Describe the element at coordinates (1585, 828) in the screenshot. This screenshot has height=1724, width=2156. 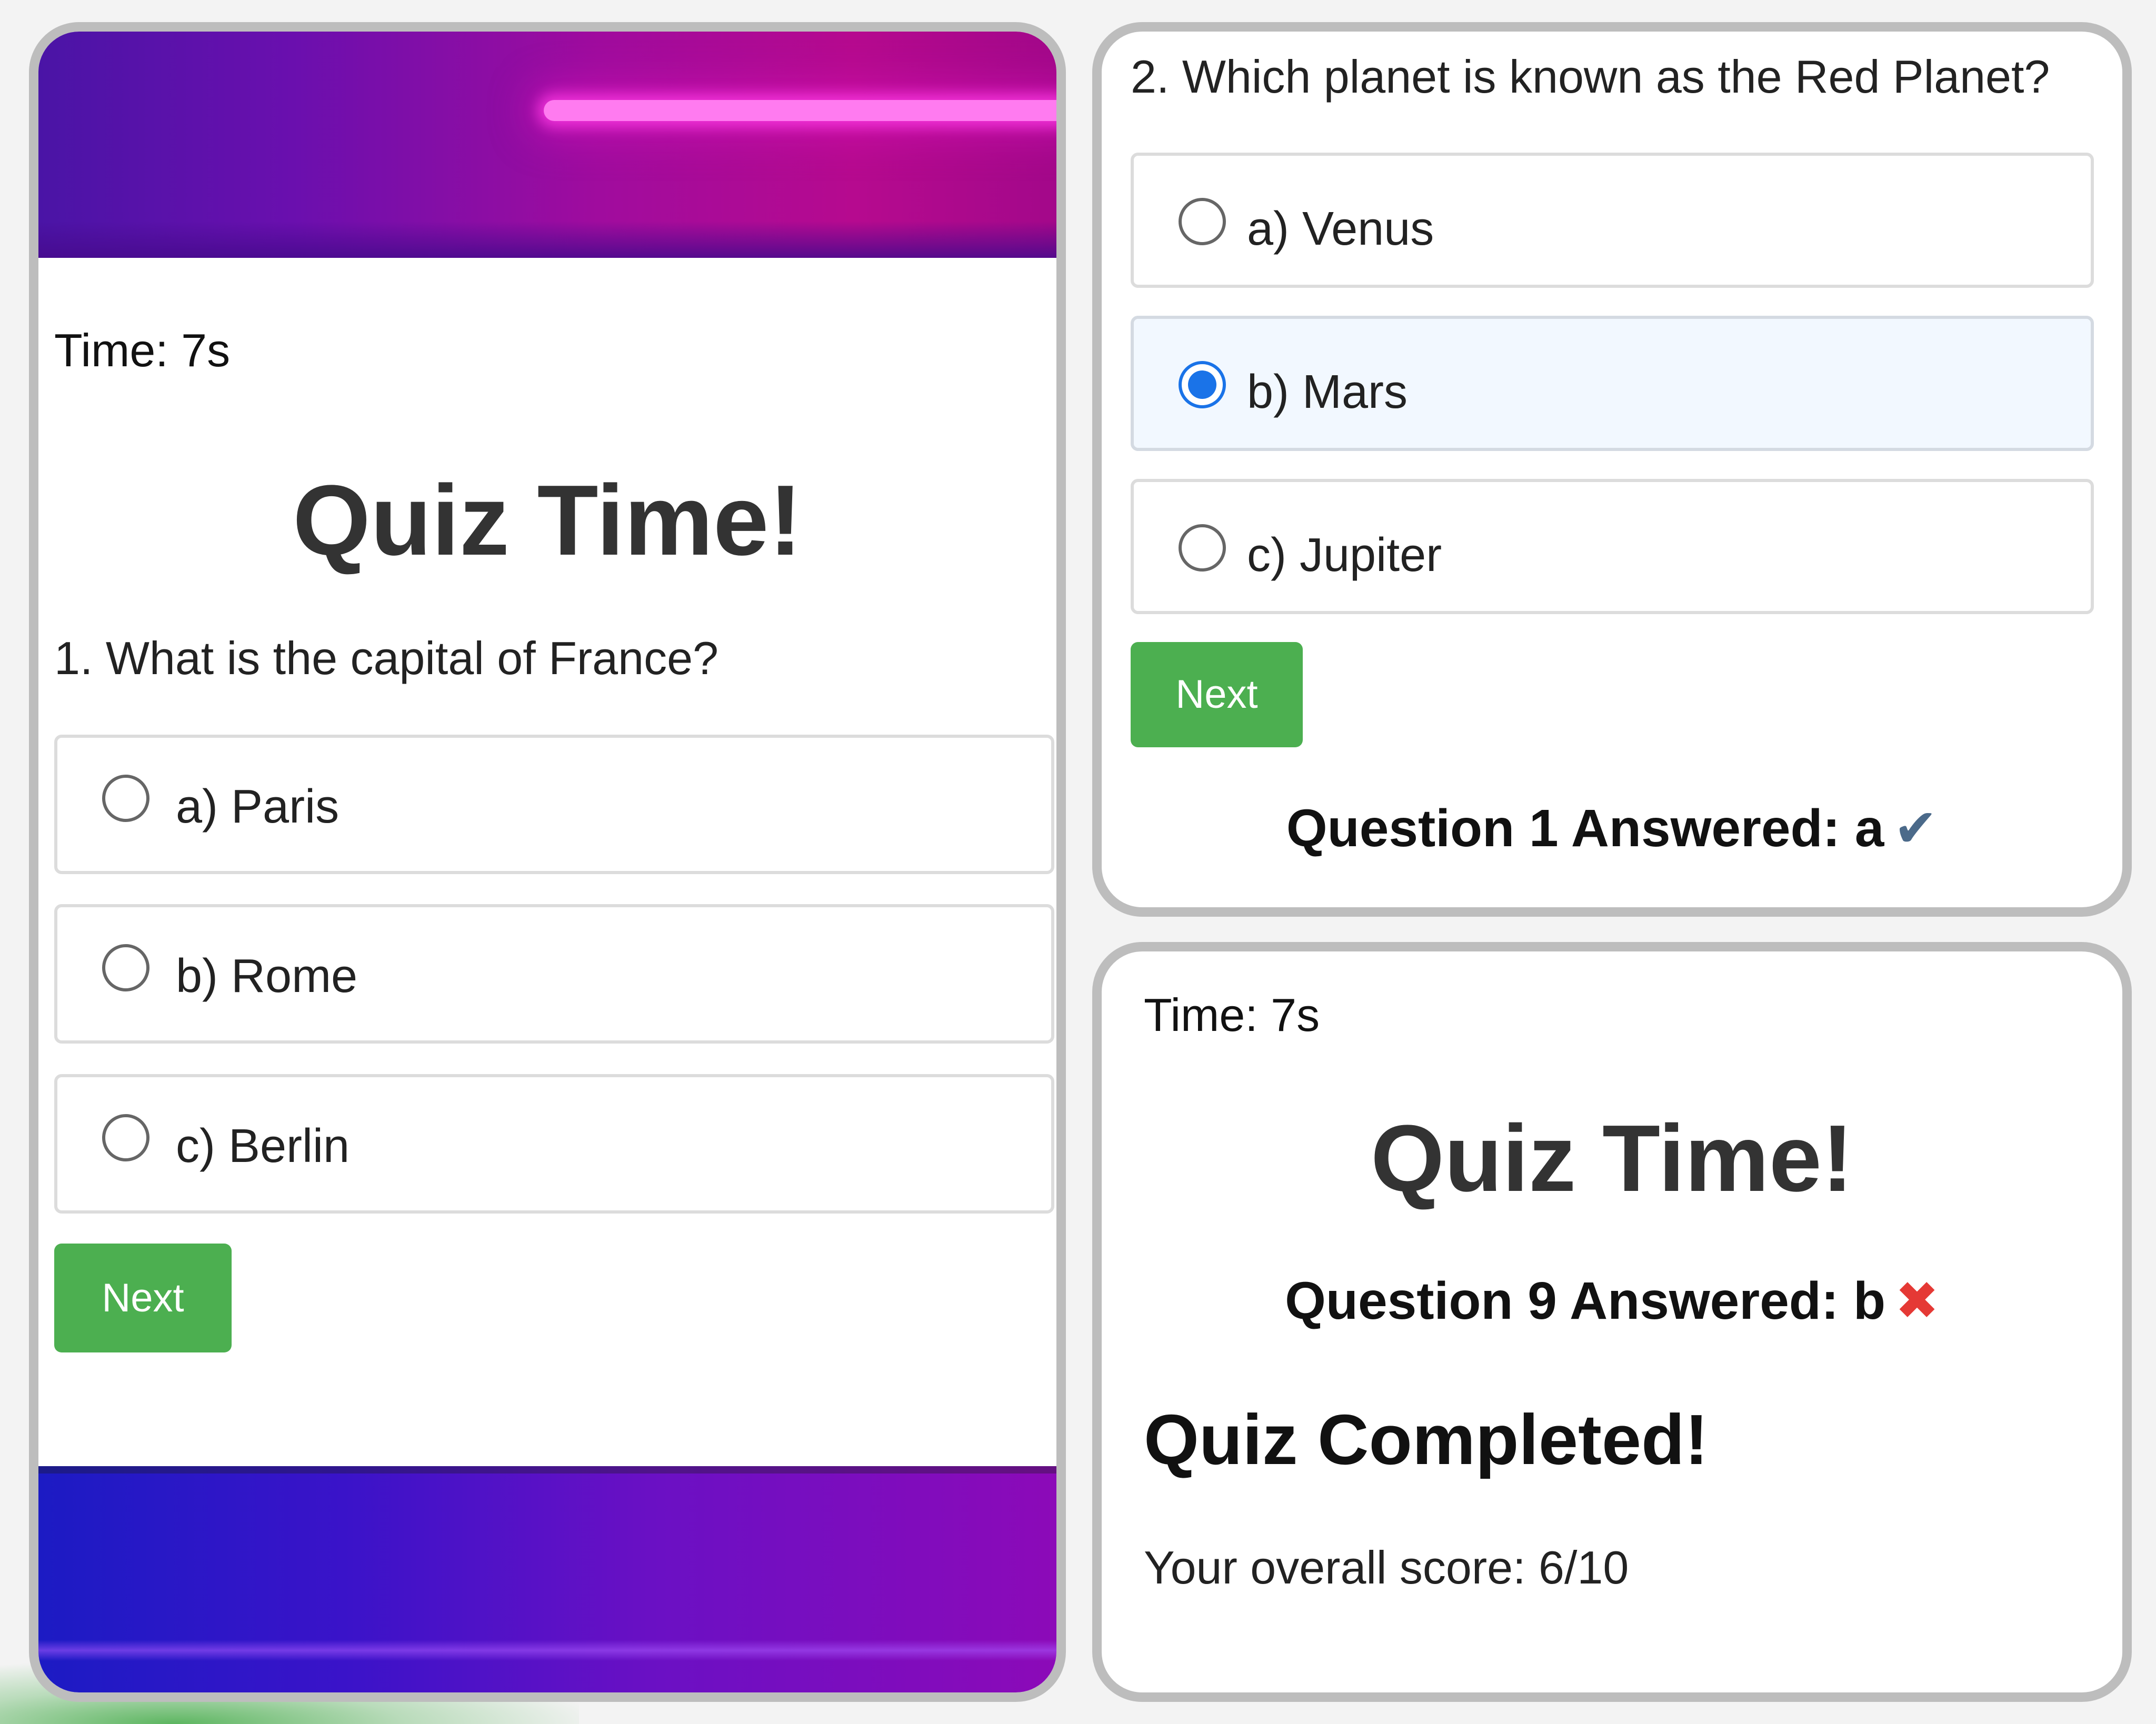
I see `answered-text: Question 1 Answered: a` at that location.